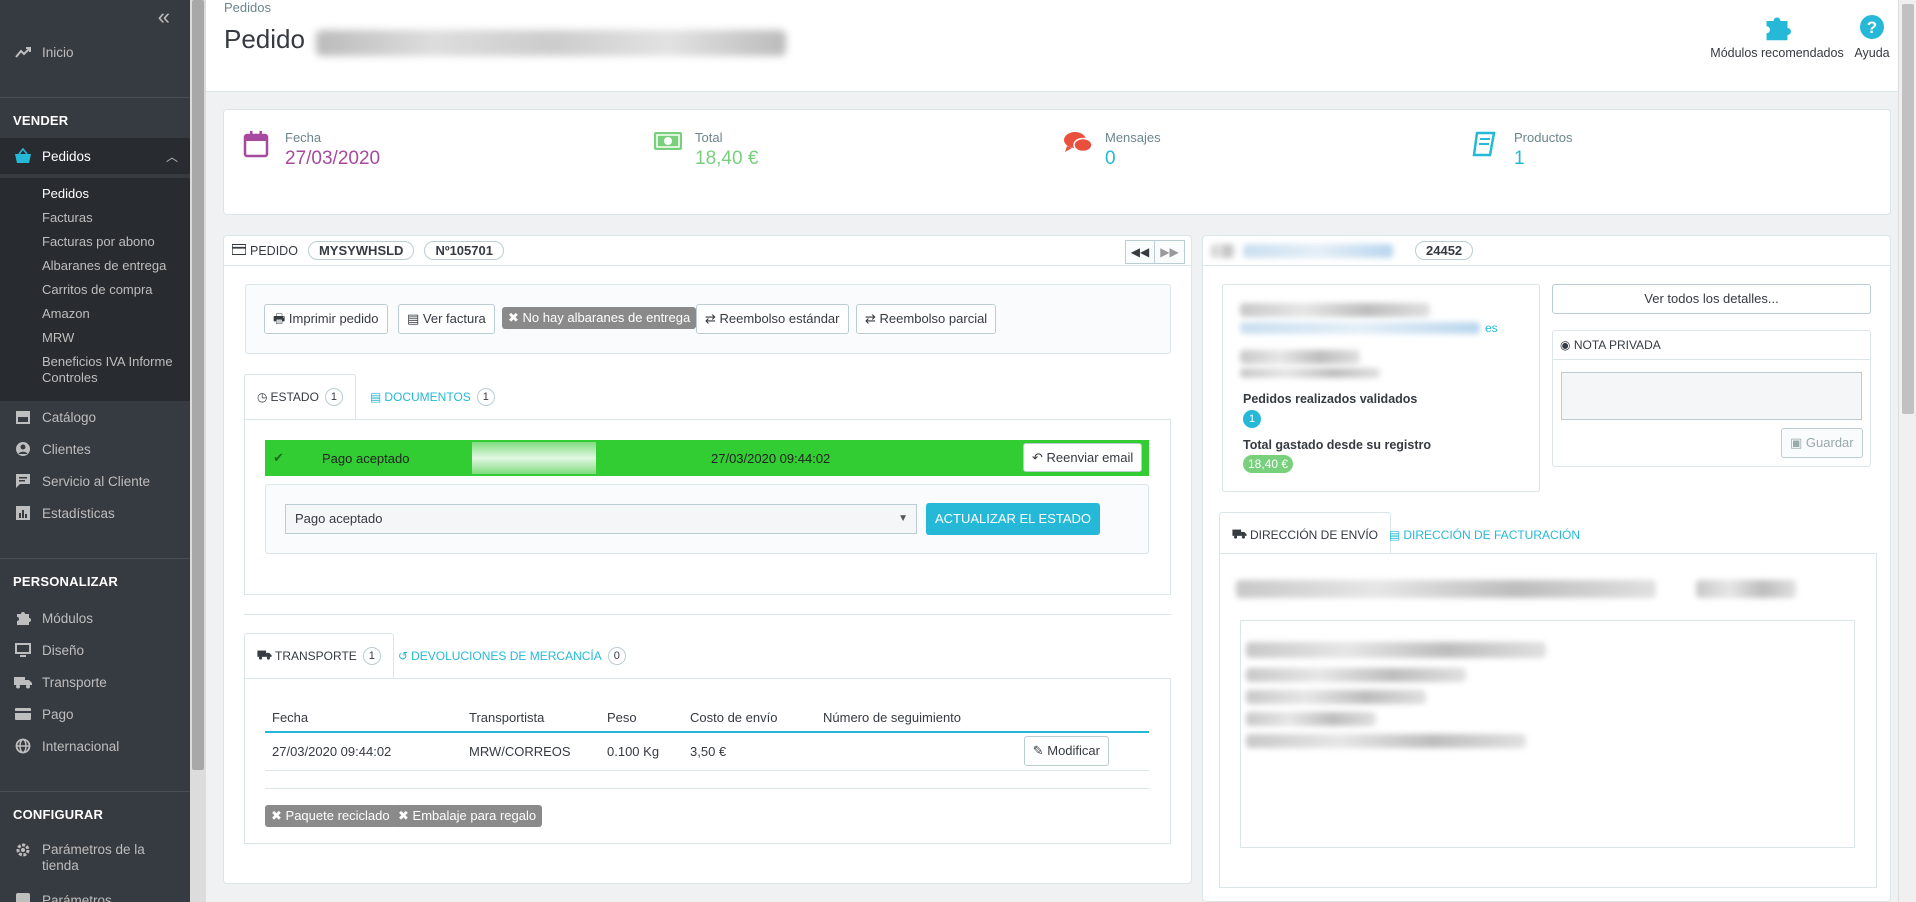  Describe the element at coordinates (112, 194) in the screenshot. I see `submenu-orders: Pedidos` at that location.